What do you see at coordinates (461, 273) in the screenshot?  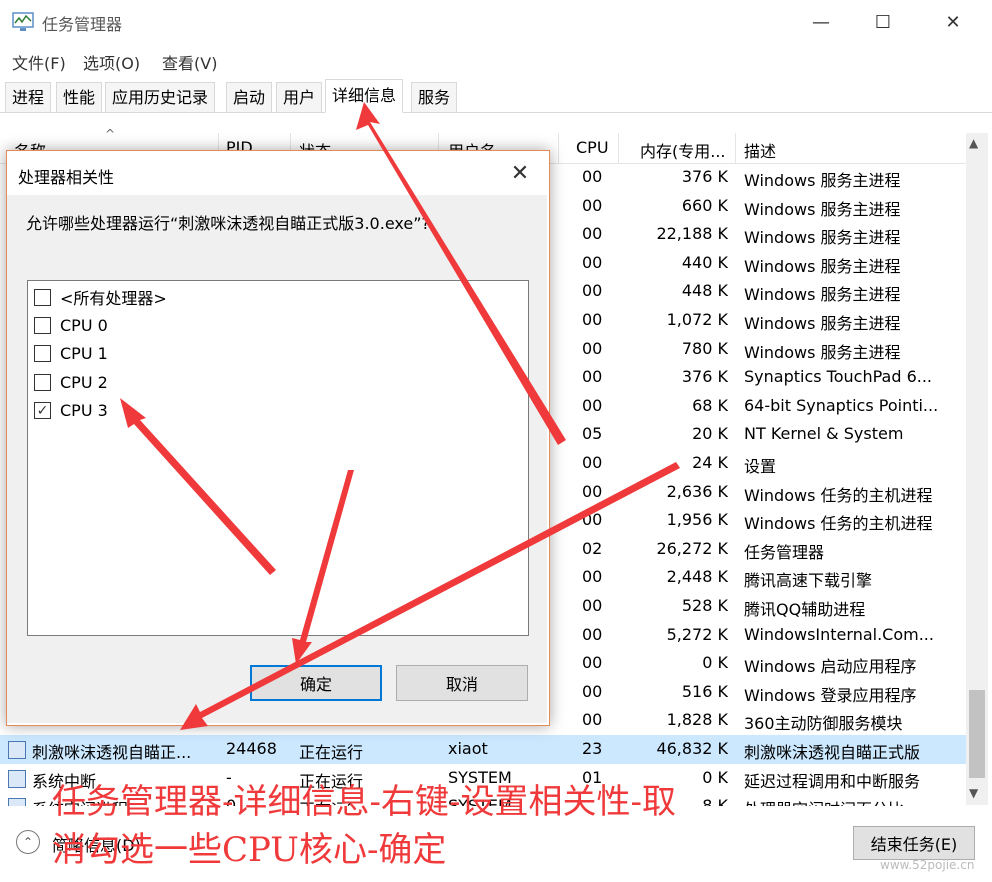 I see `arrow-to-details-tab` at bounding box center [461, 273].